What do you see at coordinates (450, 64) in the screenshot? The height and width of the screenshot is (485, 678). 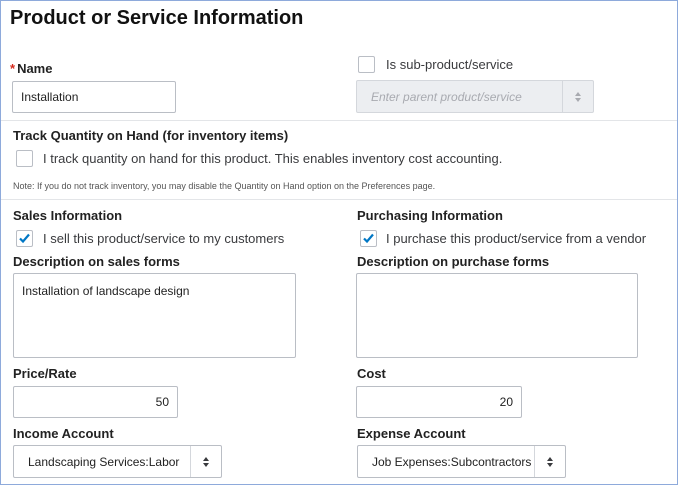 I see `sub-product-label: Is sub-product/service` at bounding box center [450, 64].